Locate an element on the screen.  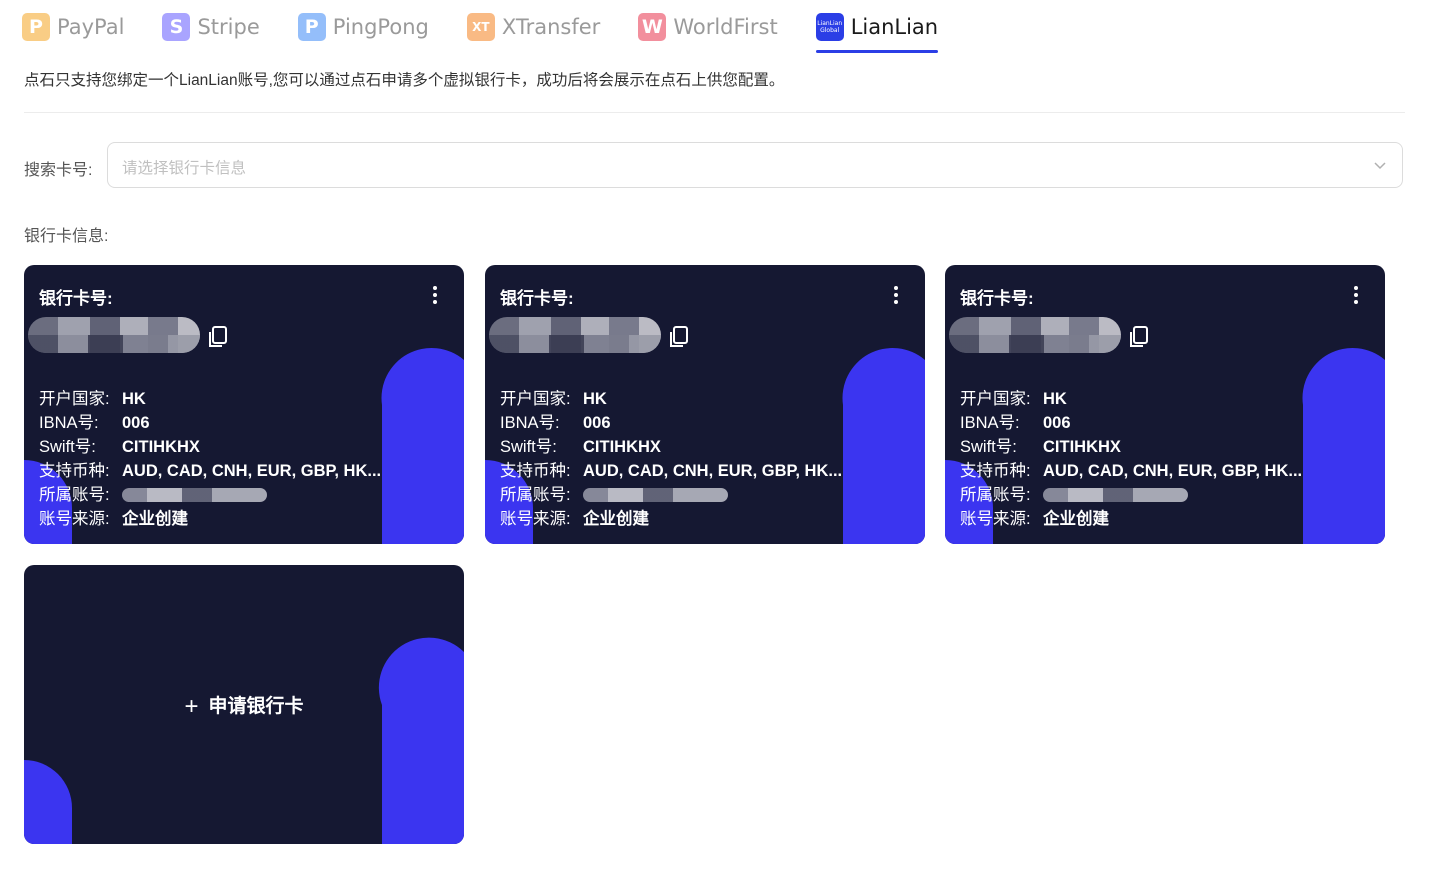
xtransfer-logo-icon: XT is located at coordinates (480, 27).